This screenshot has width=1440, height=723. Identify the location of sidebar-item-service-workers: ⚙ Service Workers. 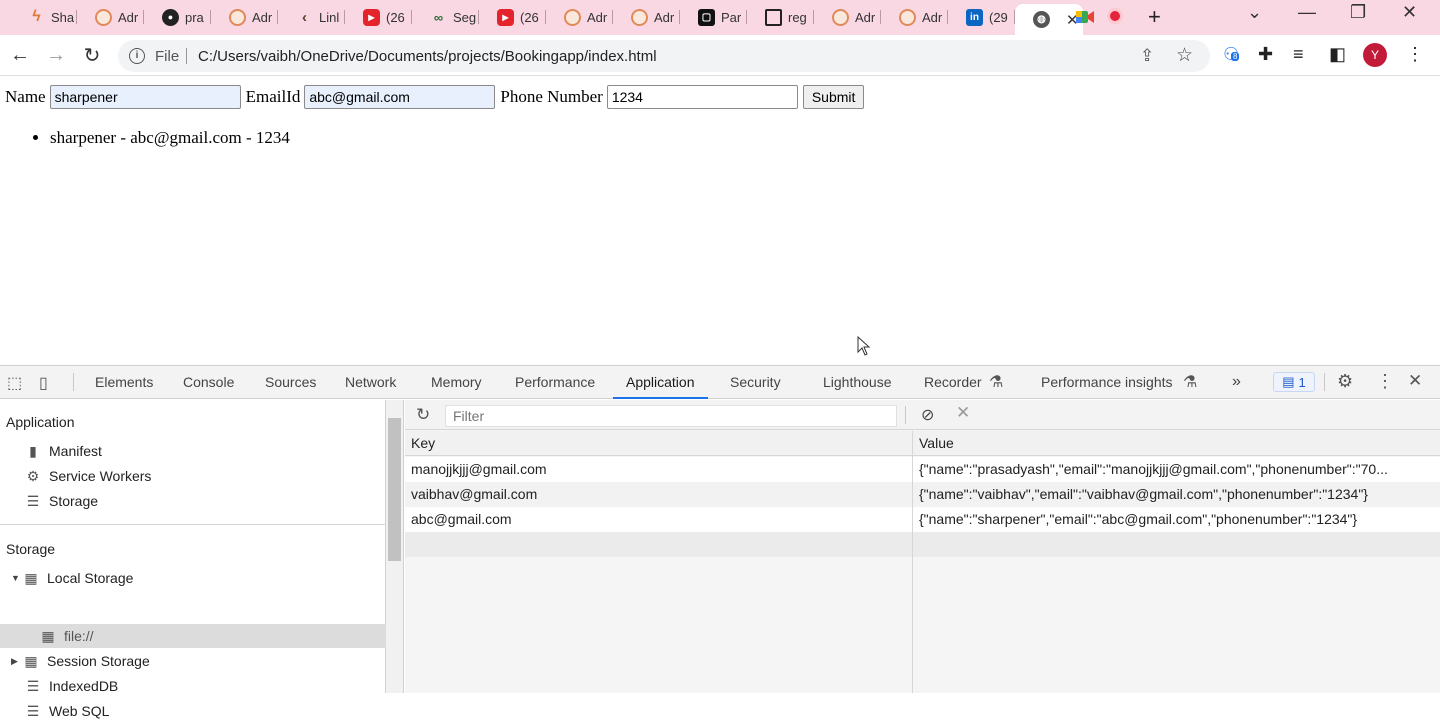
(88, 476).